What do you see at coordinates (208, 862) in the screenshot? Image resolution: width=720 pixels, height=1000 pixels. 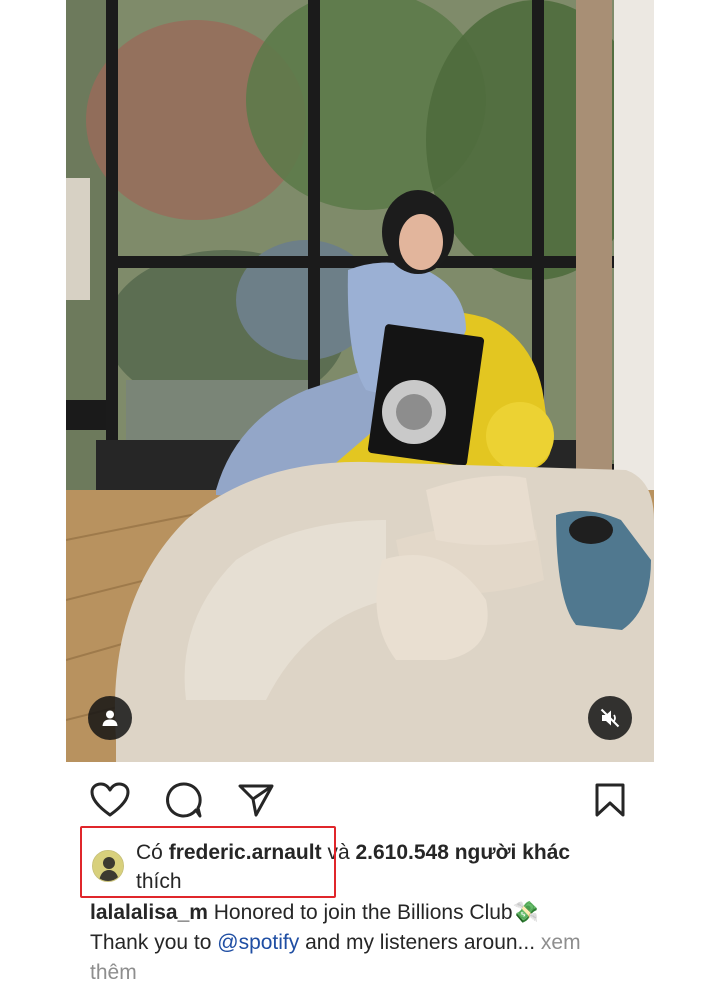 I see `highlight-annotation` at bounding box center [208, 862].